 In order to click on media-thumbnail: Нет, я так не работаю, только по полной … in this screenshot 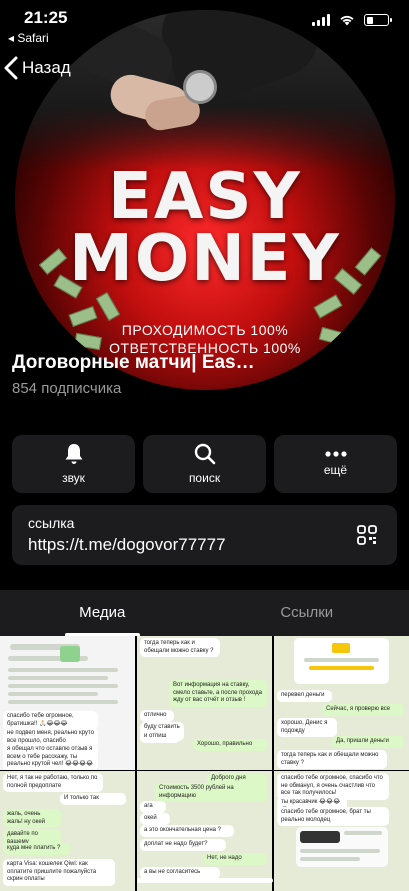, I will do `click(67, 831)`.